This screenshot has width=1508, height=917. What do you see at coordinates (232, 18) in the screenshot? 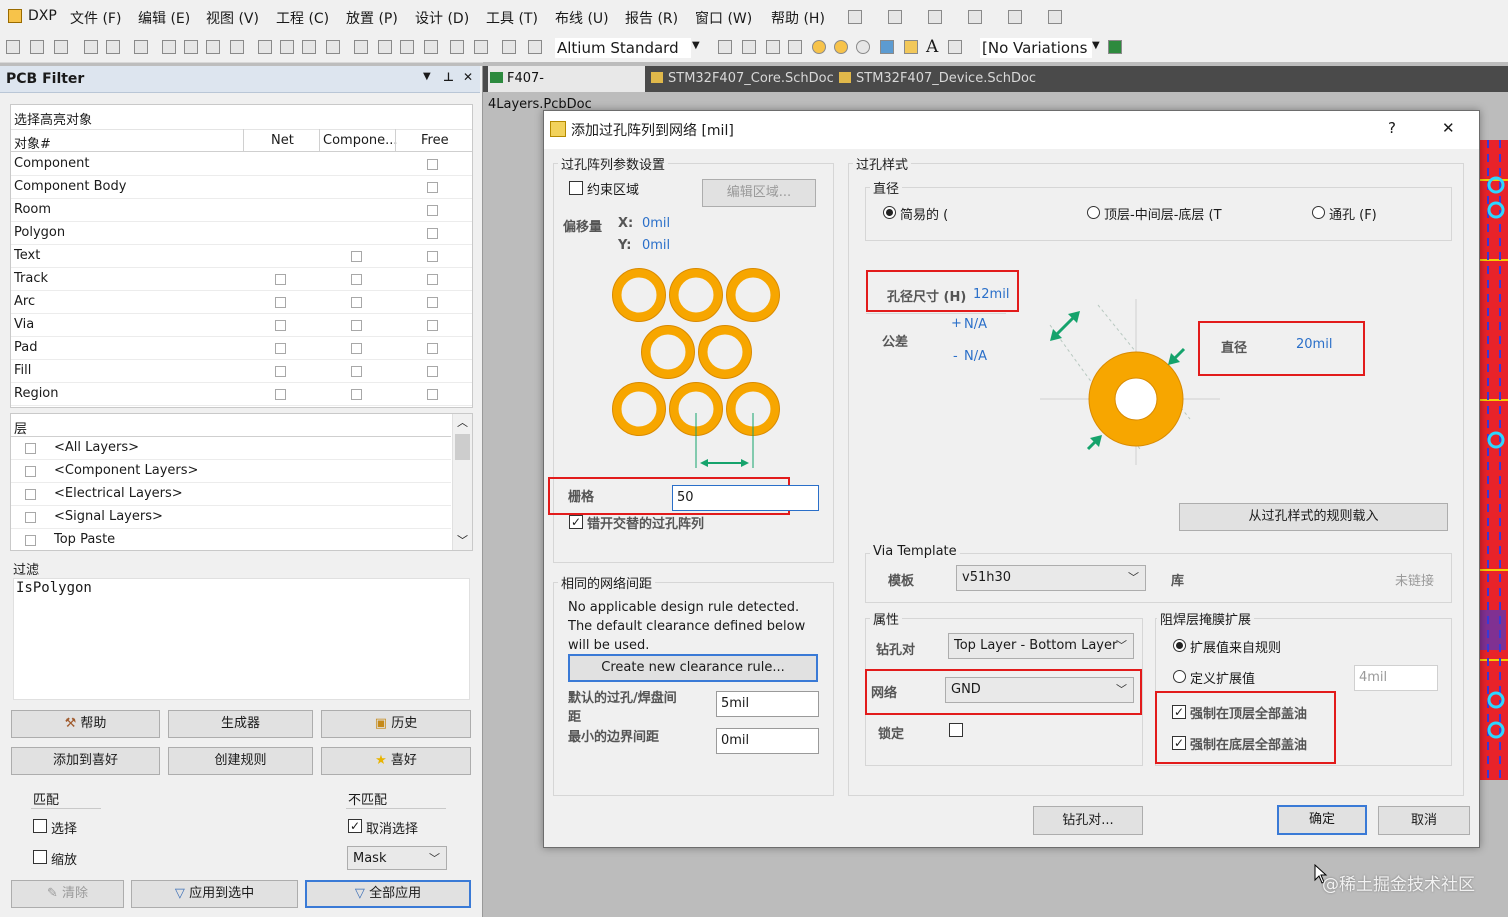
I see `menu-view: 视图 (V)` at bounding box center [232, 18].